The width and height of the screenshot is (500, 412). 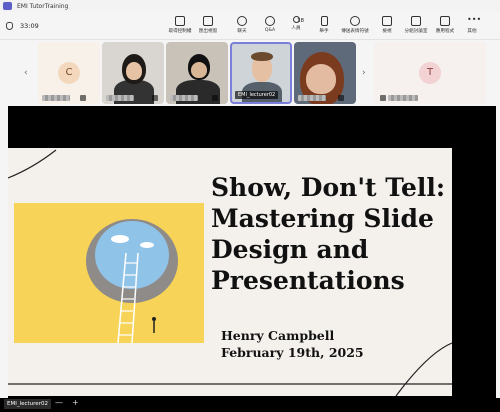 I want to click on slide-title-line: Show, Don't Tell:, so click(x=328, y=187).